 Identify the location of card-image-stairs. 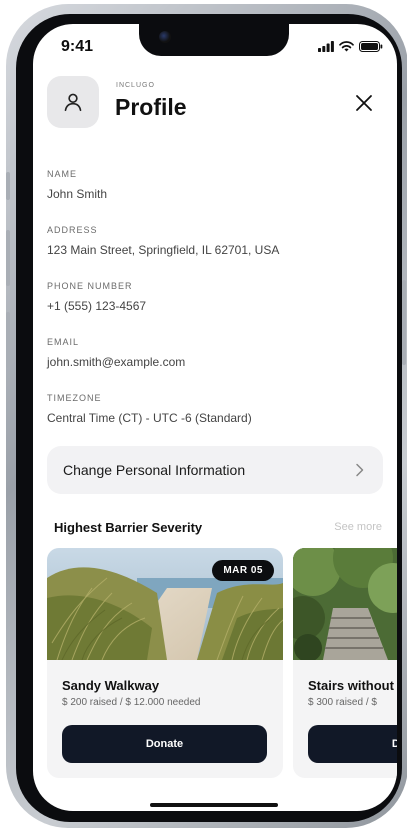
(345, 604).